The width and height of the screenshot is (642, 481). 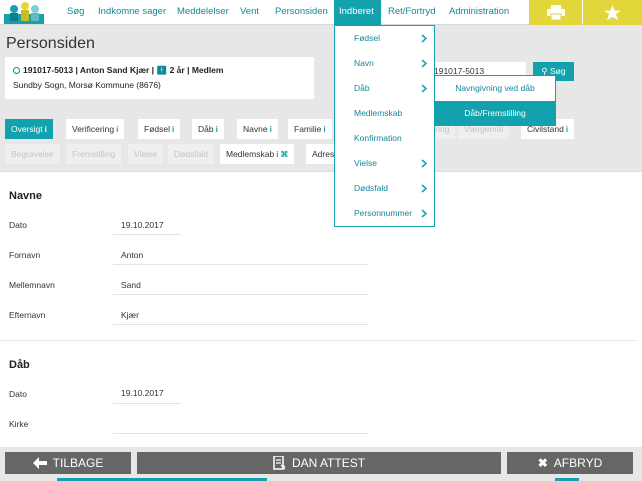 What do you see at coordinates (364, 63) in the screenshot?
I see `menu-item-label: Navn` at bounding box center [364, 63].